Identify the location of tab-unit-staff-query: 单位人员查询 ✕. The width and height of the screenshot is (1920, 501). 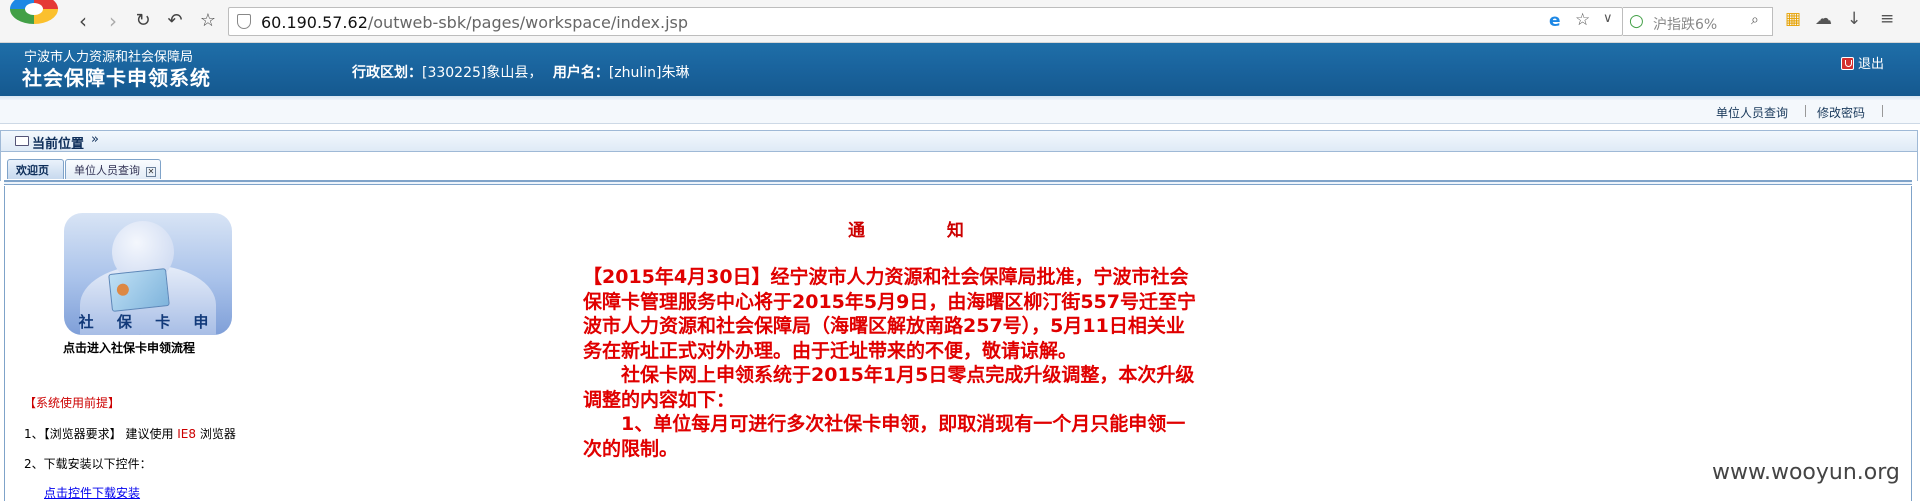
(113, 169).